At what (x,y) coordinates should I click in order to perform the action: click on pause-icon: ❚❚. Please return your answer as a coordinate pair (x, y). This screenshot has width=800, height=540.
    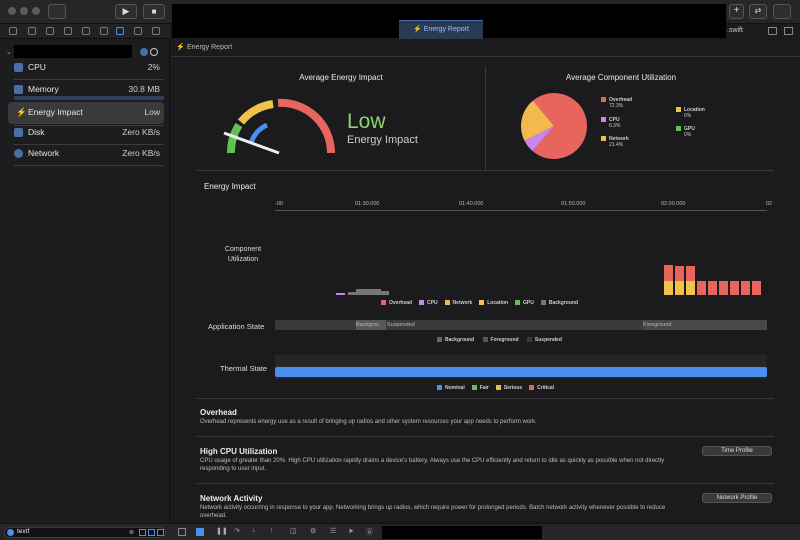
    Looking at the image, I should click on (222, 531).